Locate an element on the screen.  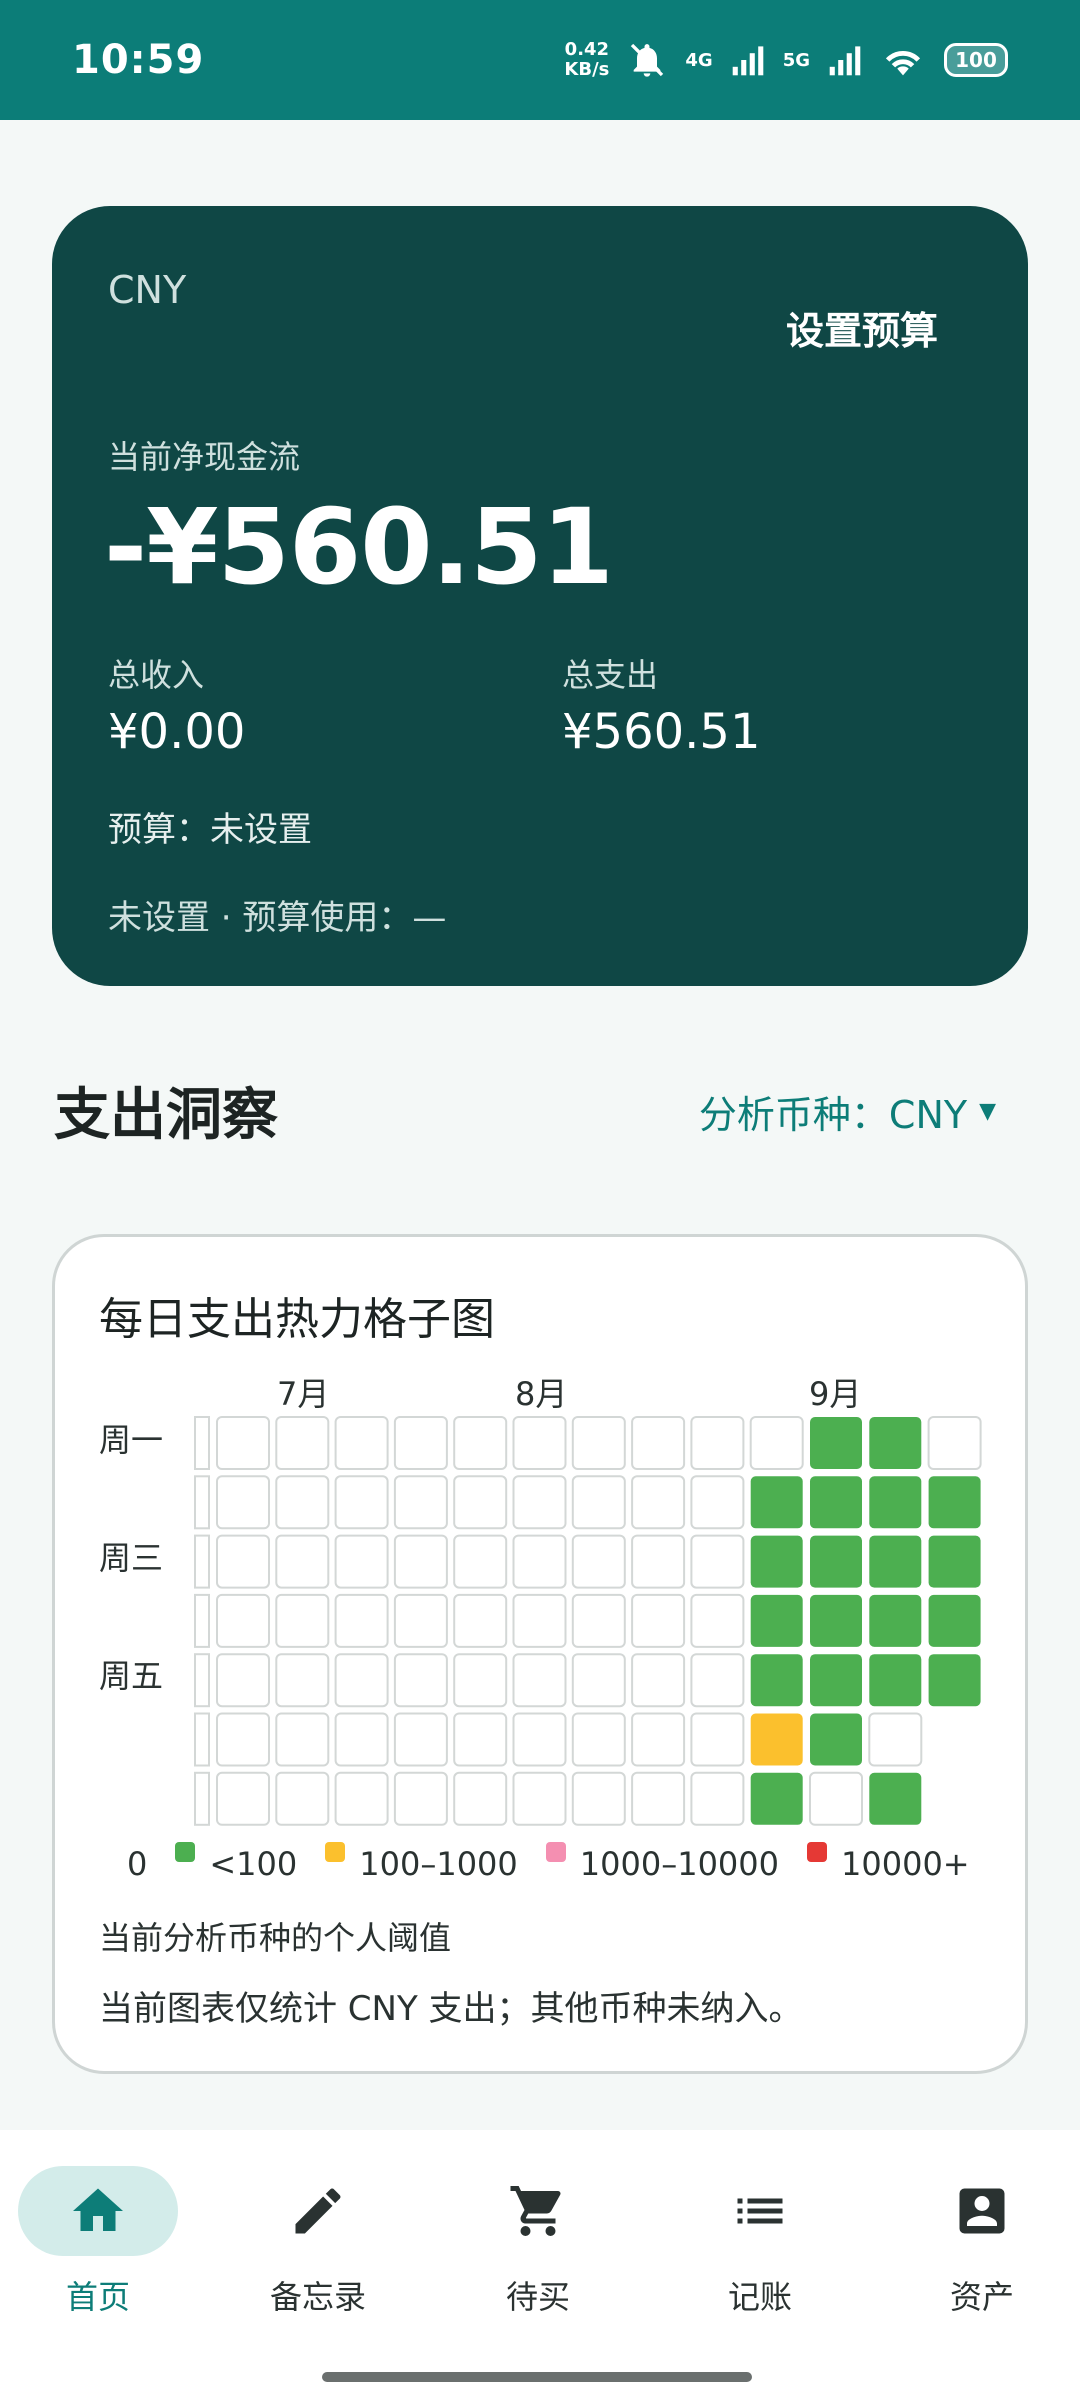
nav-assets: 资产 is located at coordinates (982, 2242).